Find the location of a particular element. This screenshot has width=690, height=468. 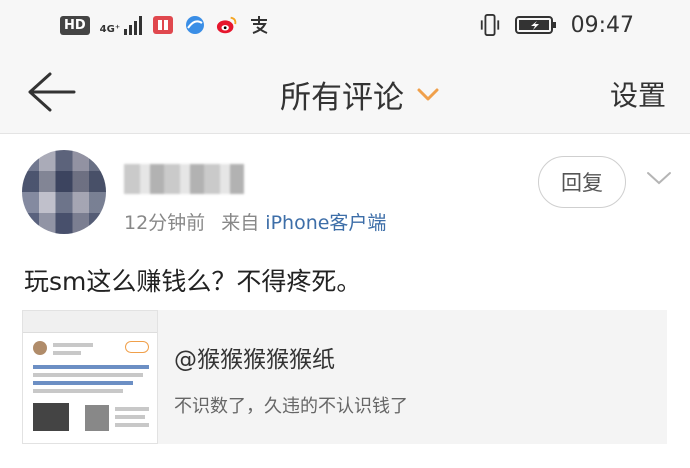

source-link: iPhone客户端 is located at coordinates (325, 223).